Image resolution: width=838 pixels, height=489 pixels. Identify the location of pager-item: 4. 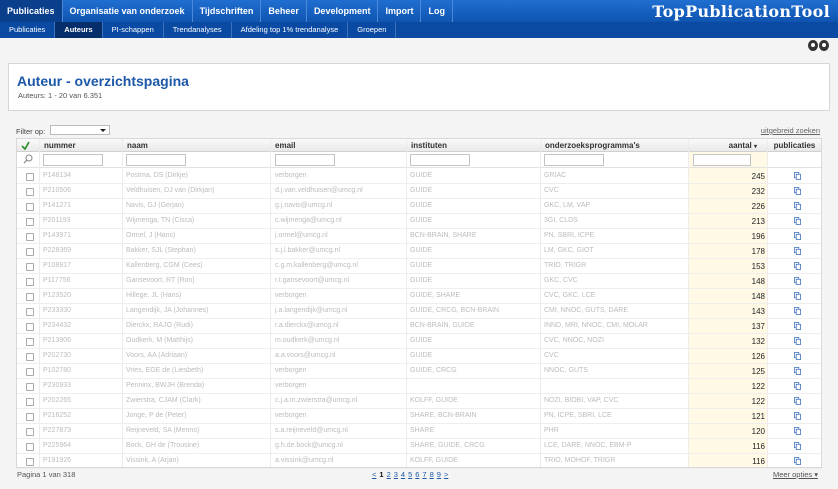
(403, 474).